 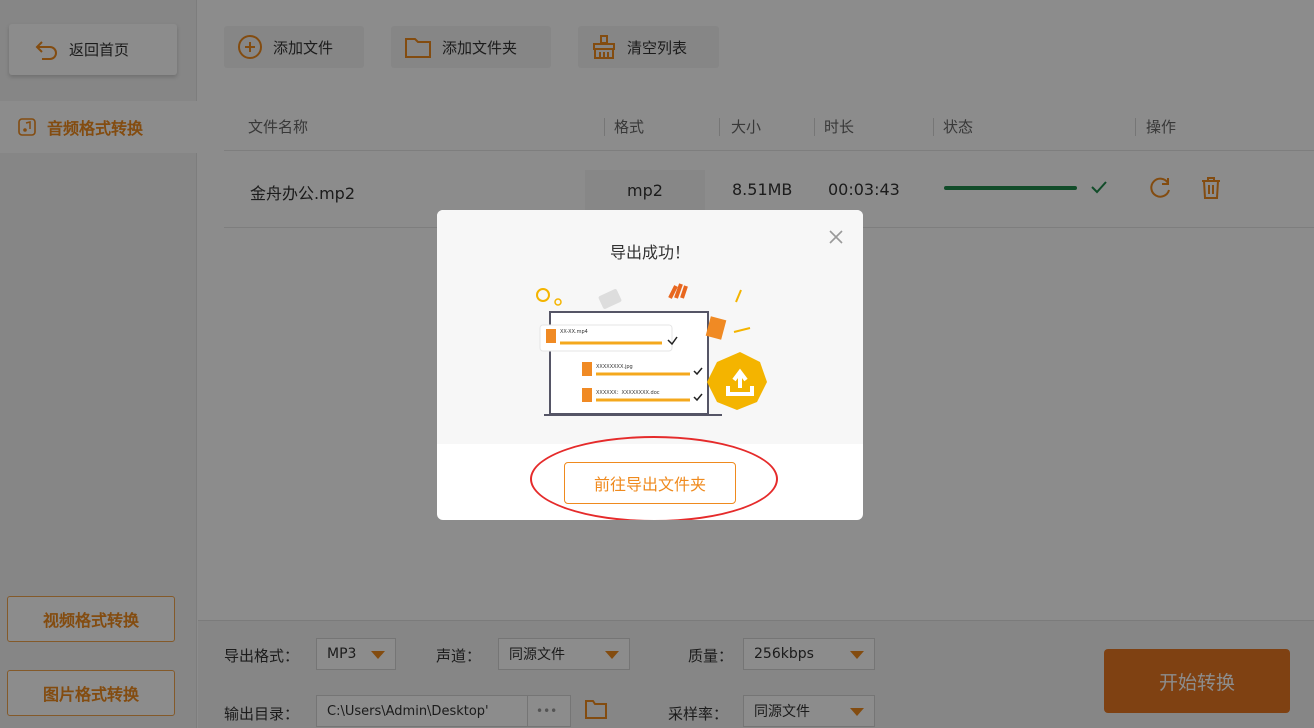 I want to click on dialog-title: 导出成功！, so click(x=649, y=252).